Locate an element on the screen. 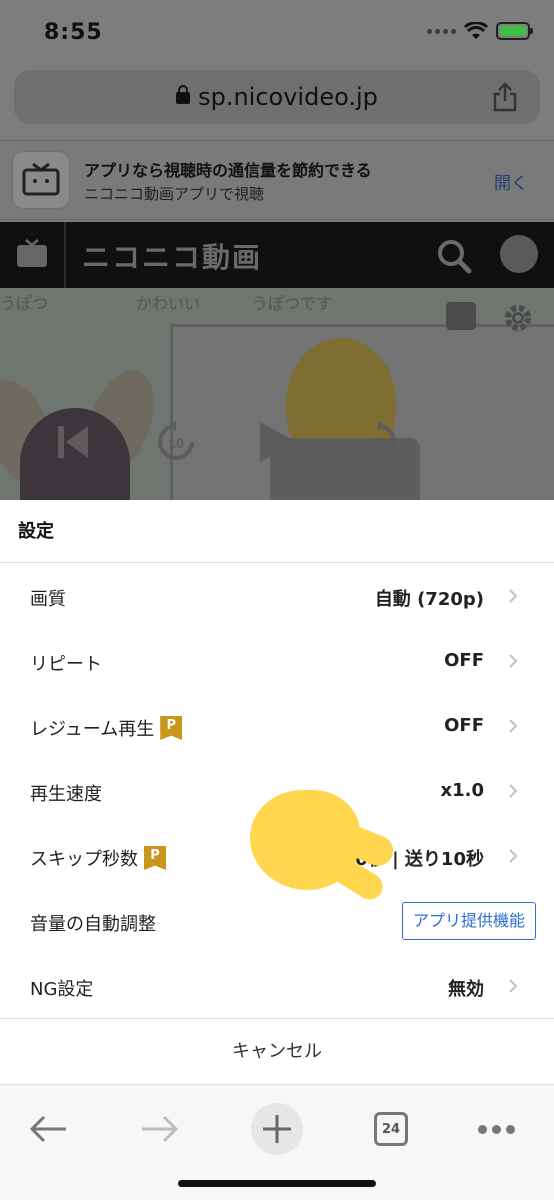 The height and width of the screenshot is (1200, 554). setting-row-auto-volume: 音量の自動調整 アプリ提供機能 is located at coordinates (277, 920).